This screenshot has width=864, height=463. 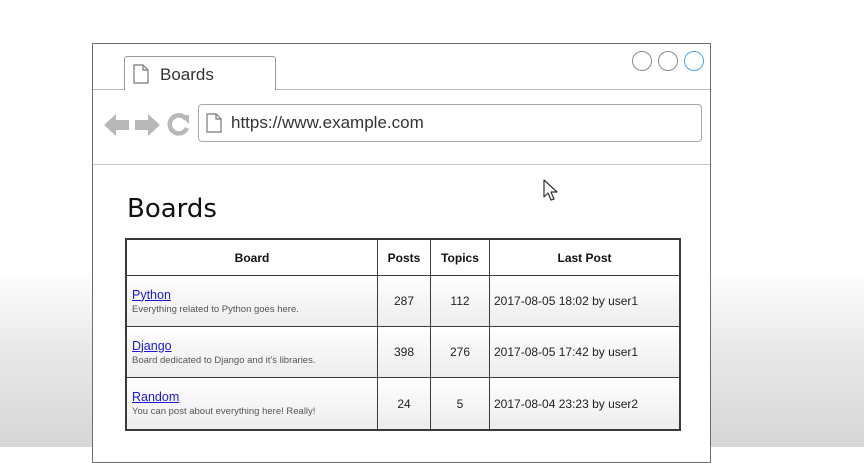 I want to click on address-bar, so click(x=450, y=123).